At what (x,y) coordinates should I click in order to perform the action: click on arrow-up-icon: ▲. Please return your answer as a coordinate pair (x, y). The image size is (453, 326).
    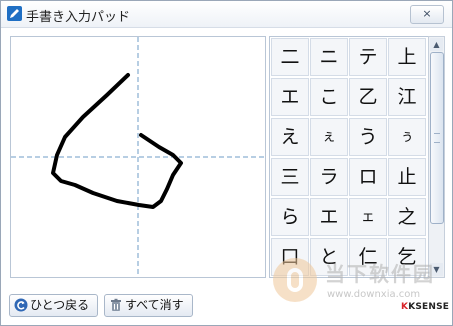
    Looking at the image, I should click on (436, 44).